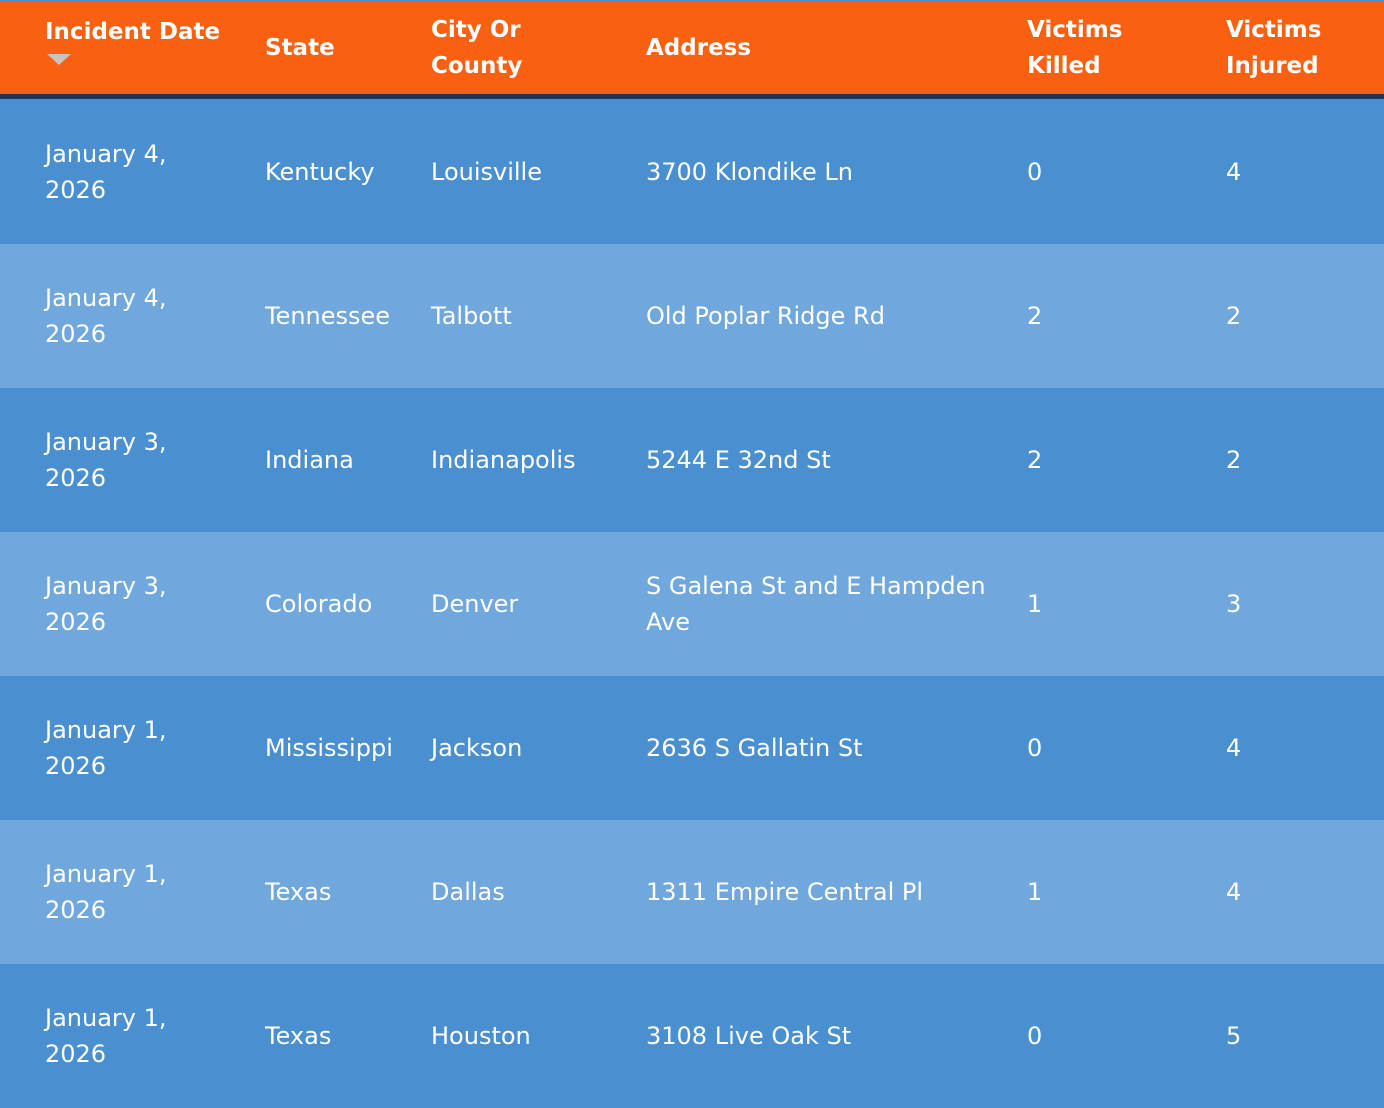  I want to click on cell-state: Kentucky, so click(320, 172).